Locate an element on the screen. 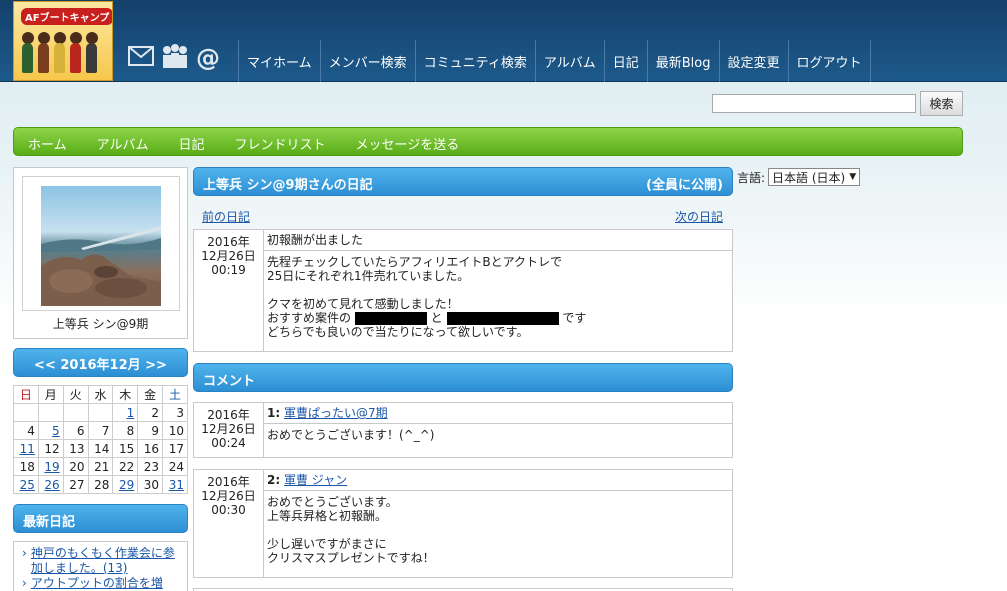  calendar-day-link: 5 is located at coordinates (56, 431).